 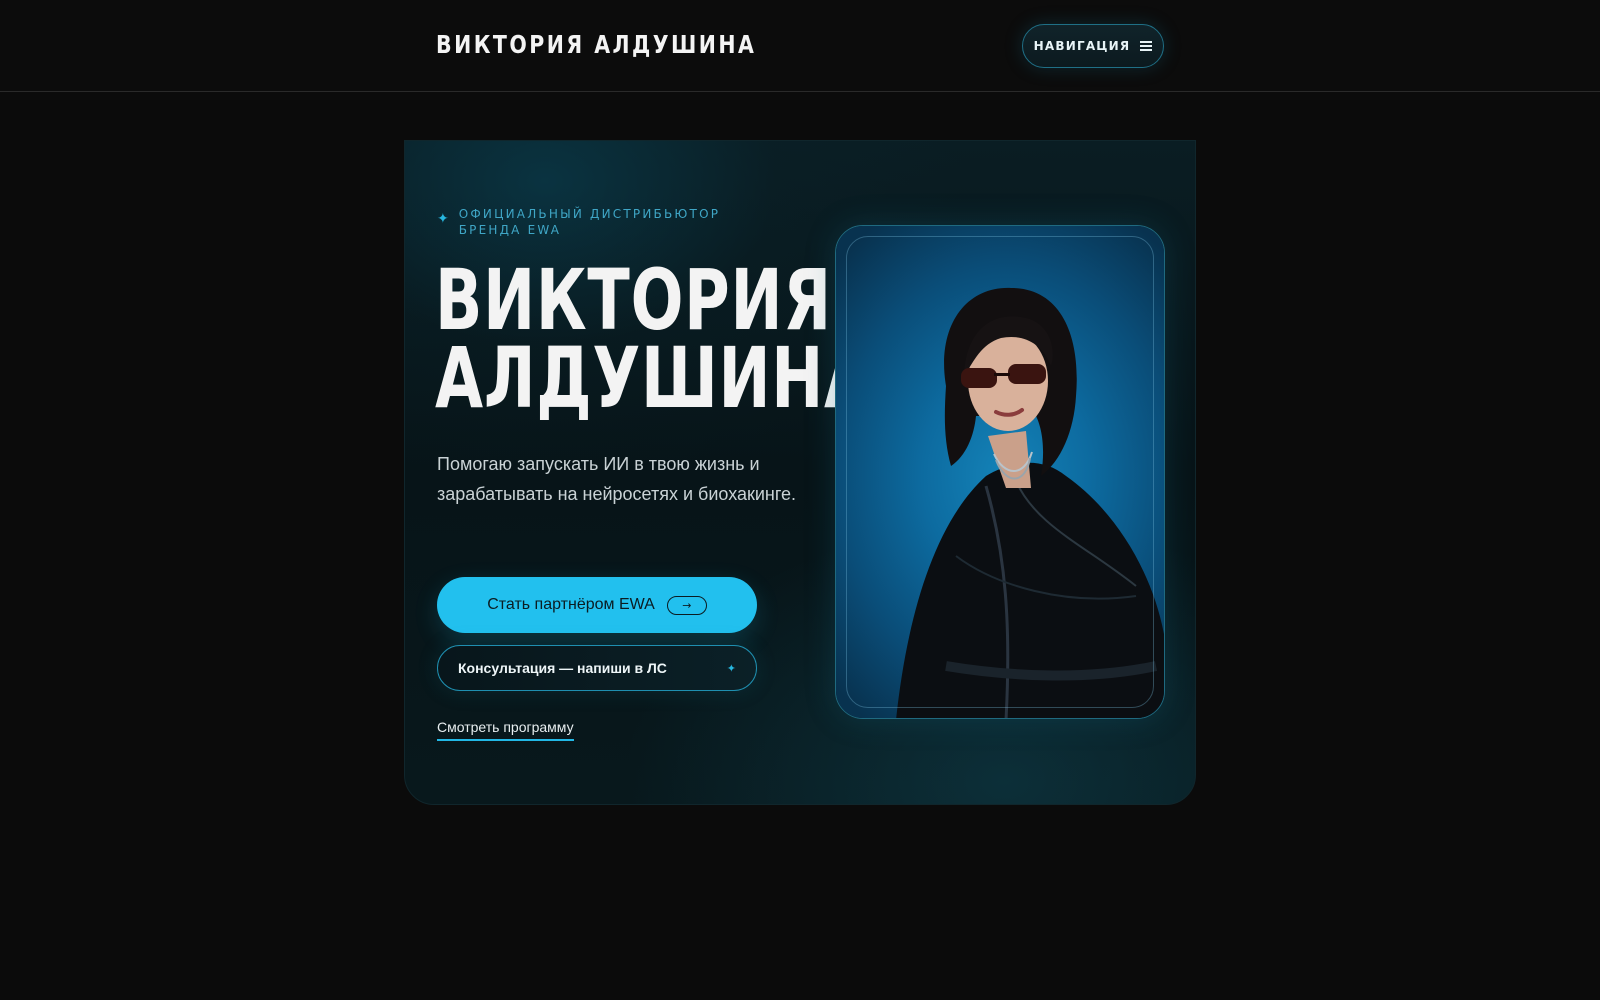 What do you see at coordinates (589, 222) in the screenshot?
I see `eyebrow-text: ОФИЦИАЛЬНЫЙ ДИСТРИБЬЮТОР БРЕНДА EWA` at bounding box center [589, 222].